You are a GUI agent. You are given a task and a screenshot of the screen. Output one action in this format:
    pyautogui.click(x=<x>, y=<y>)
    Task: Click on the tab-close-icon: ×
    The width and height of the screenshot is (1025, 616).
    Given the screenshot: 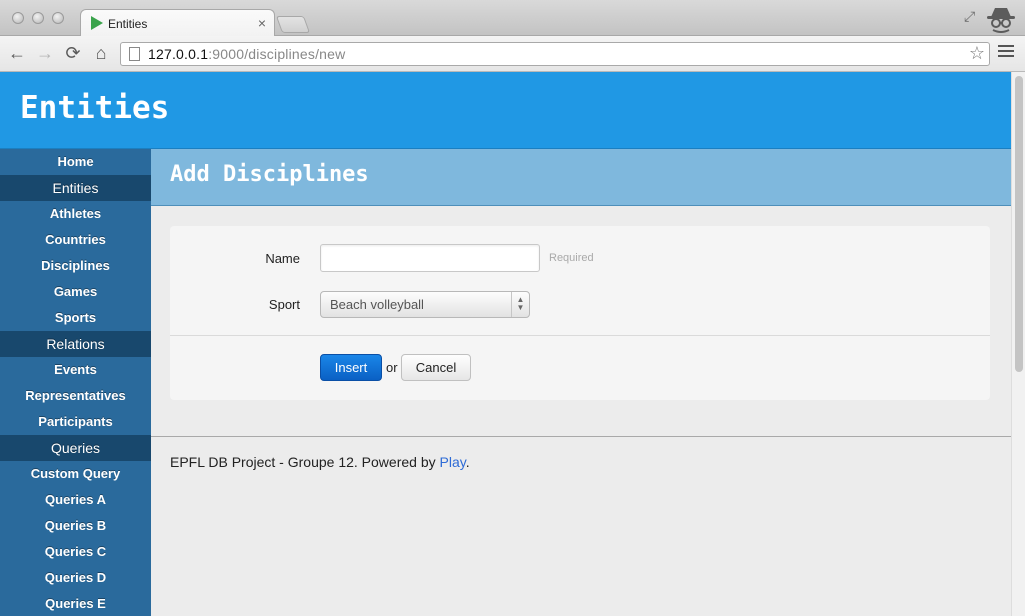 What is the action you would take?
    pyautogui.click(x=262, y=23)
    